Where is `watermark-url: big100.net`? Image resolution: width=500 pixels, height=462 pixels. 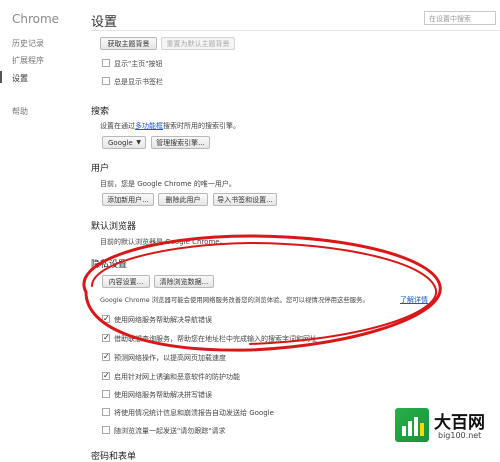
watermark-url: big100.net is located at coordinates (460, 435).